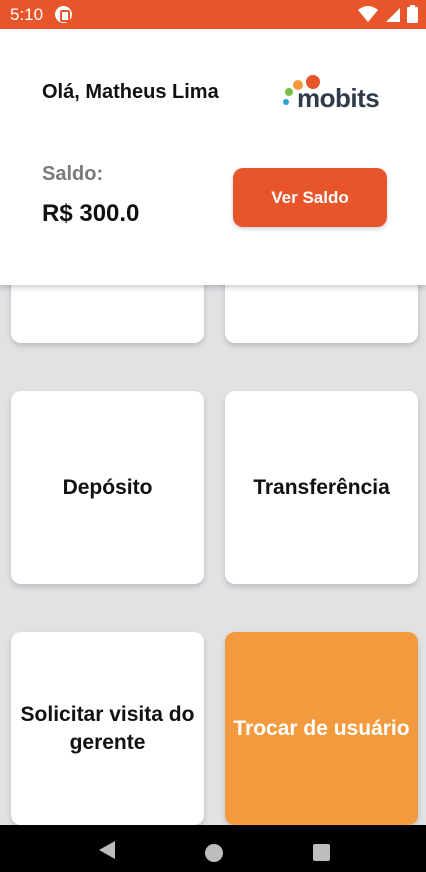  I want to click on navigation-bar, so click(213, 848).